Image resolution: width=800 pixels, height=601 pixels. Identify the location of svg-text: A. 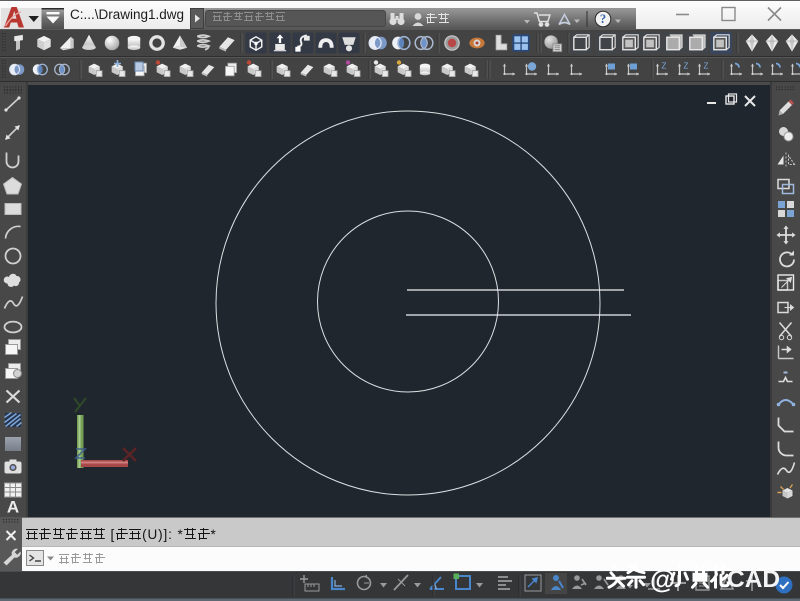
(13, 507).